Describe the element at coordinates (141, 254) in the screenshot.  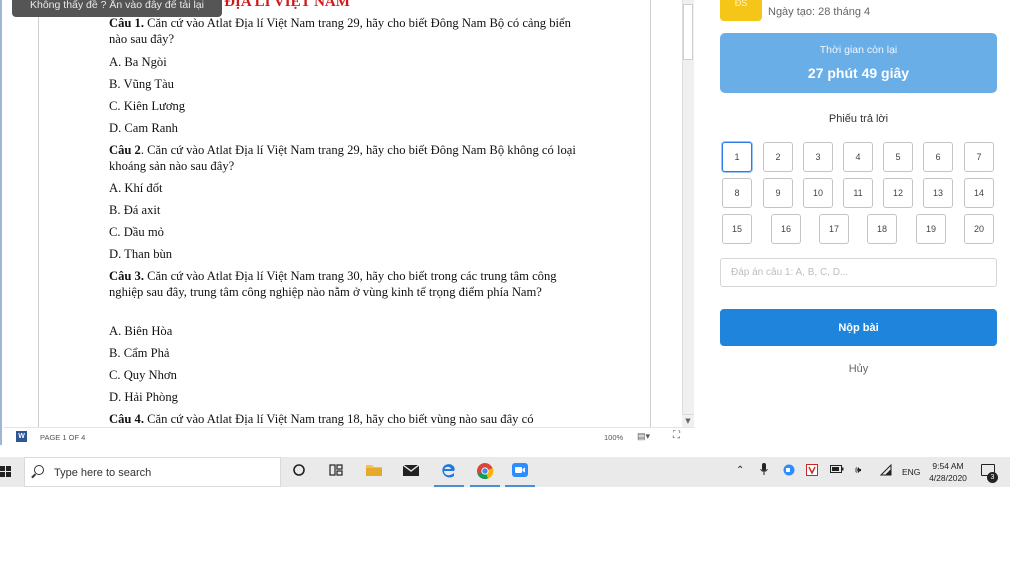
I see `option: D. Than bùn` at that location.